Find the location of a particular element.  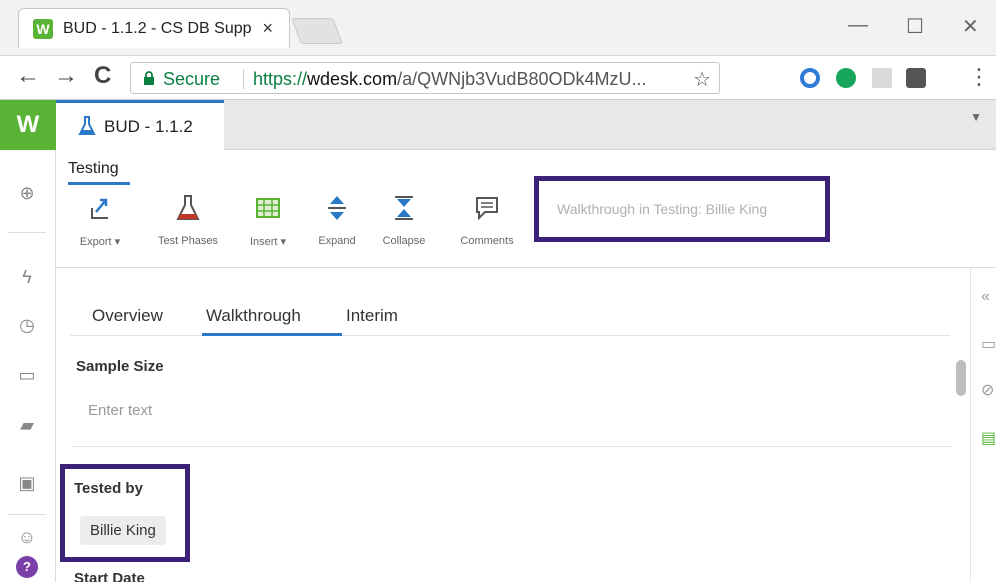

collapse-label: Collapse is located at coordinates (404, 241).